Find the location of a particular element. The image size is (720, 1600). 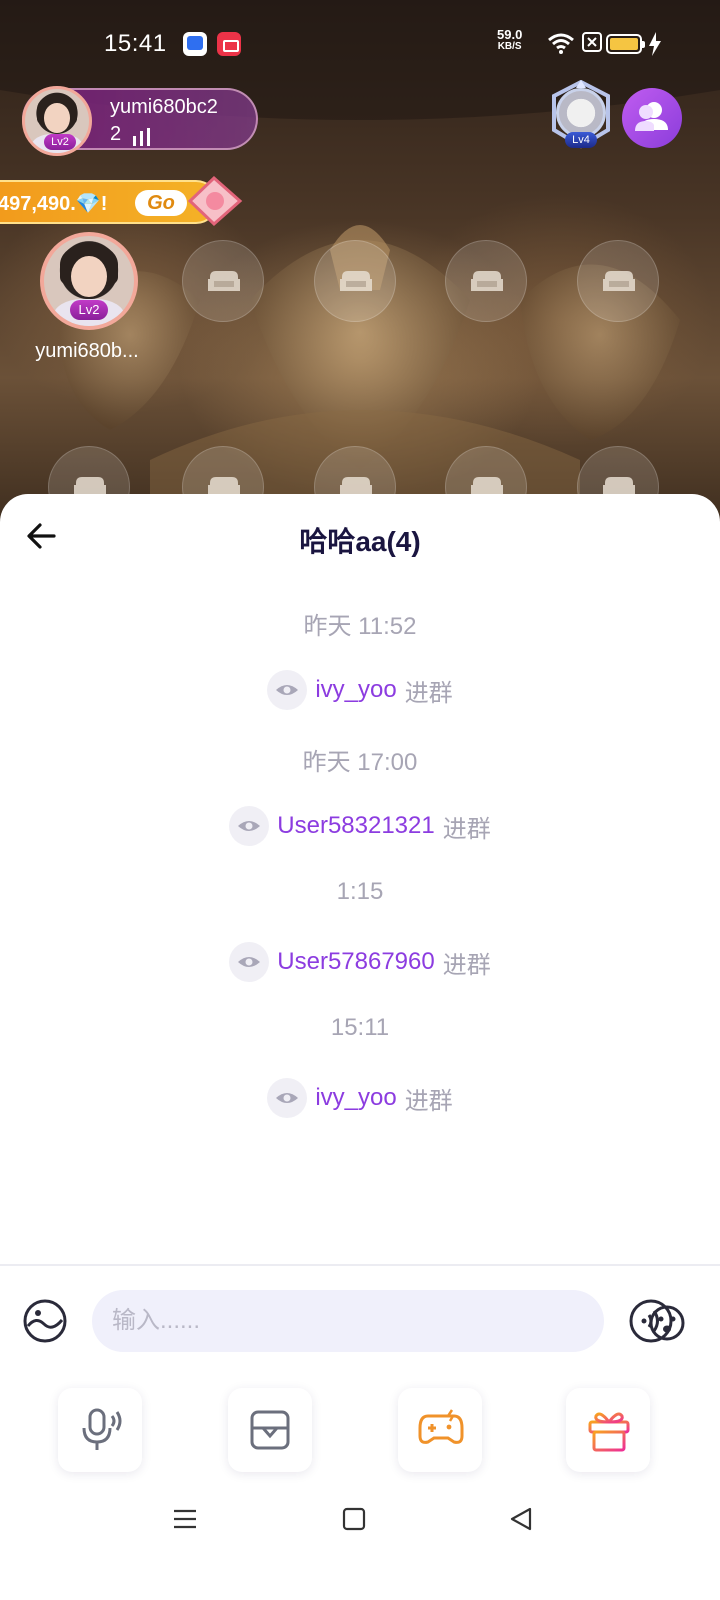

room-level-badge: Lv4 is located at coordinates (581, 117).